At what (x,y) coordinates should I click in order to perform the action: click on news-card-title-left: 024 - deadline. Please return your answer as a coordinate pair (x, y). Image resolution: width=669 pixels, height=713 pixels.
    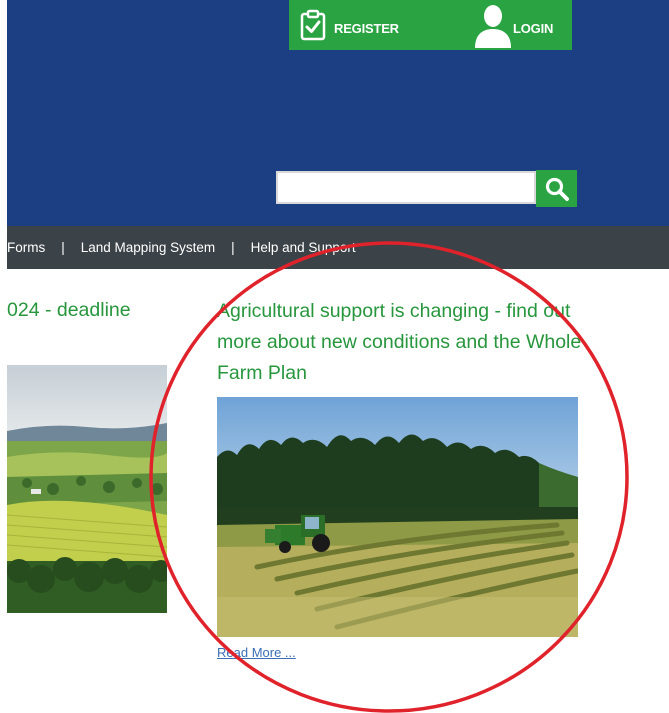
    Looking at the image, I should click on (69, 310).